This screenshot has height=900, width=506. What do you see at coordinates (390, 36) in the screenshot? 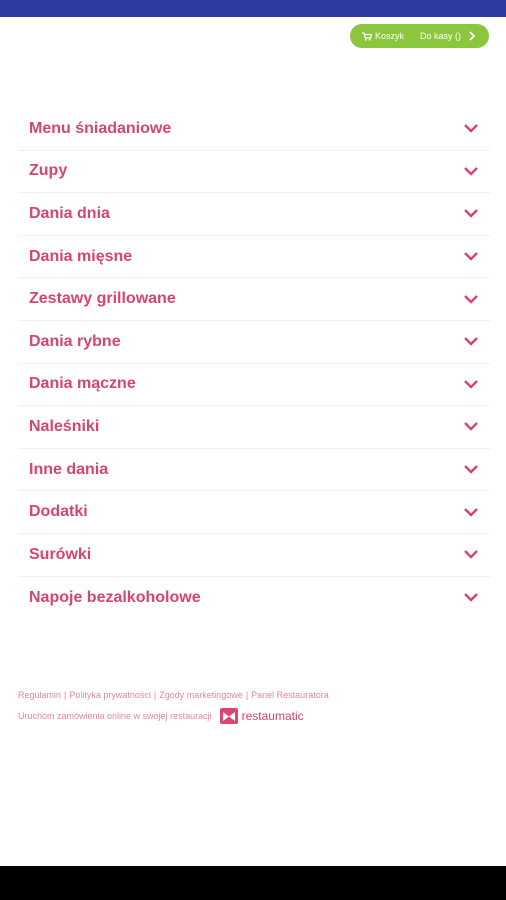
I see `cart-label: Koszyk` at bounding box center [390, 36].